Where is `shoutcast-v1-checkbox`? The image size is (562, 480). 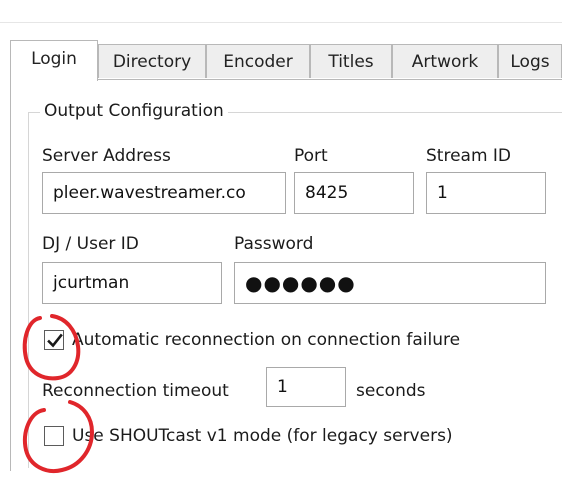 shoutcast-v1-checkbox is located at coordinates (54, 436).